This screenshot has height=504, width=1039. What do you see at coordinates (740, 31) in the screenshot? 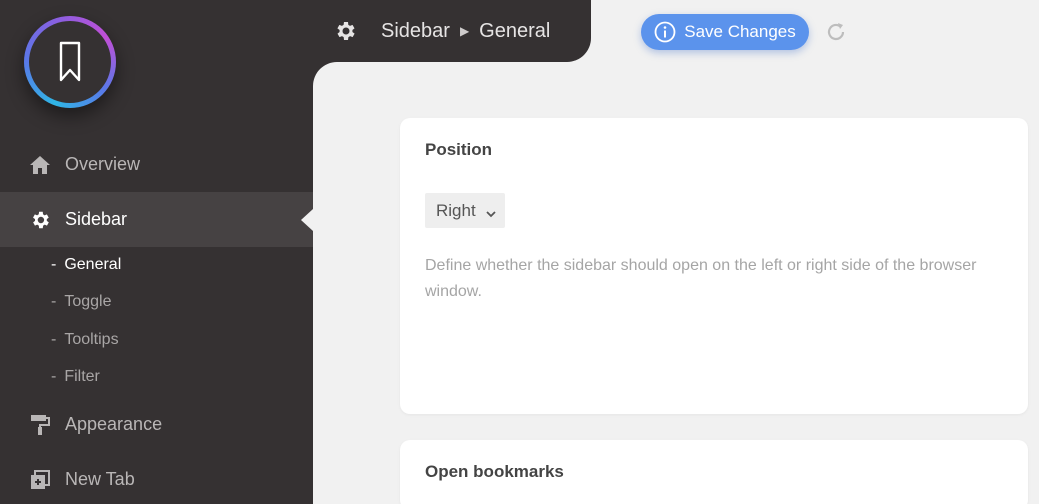
I see `save-button-label: Save Changes` at bounding box center [740, 31].